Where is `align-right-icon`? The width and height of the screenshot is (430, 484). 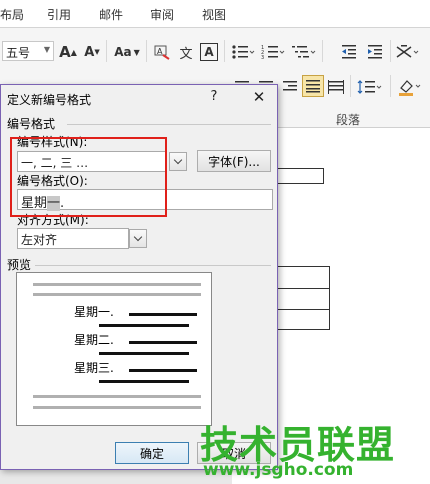
align-right-icon is located at coordinates (290, 87).